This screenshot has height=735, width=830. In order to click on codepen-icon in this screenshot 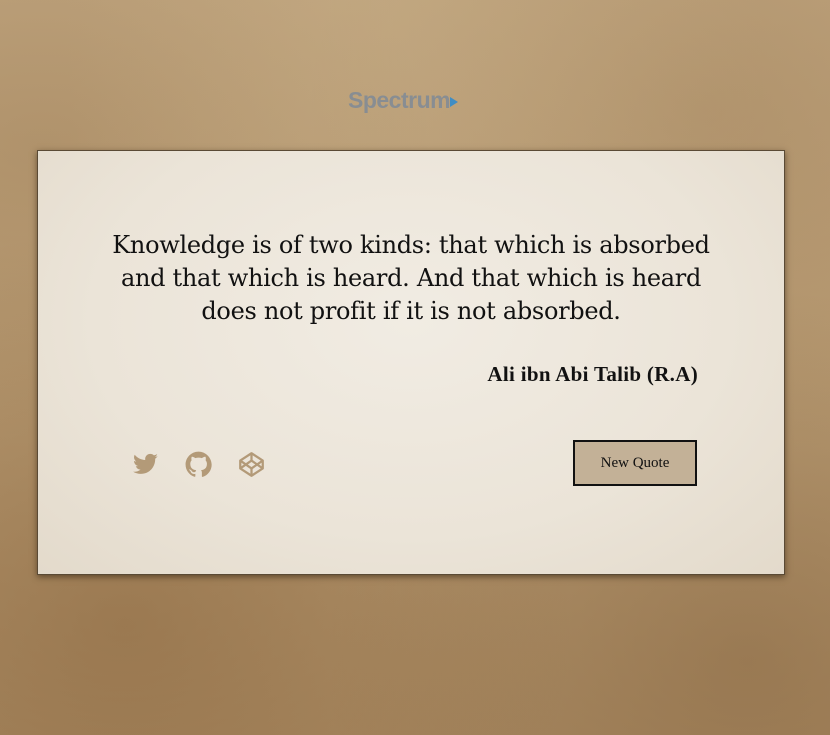, I will do `click(251, 464)`.